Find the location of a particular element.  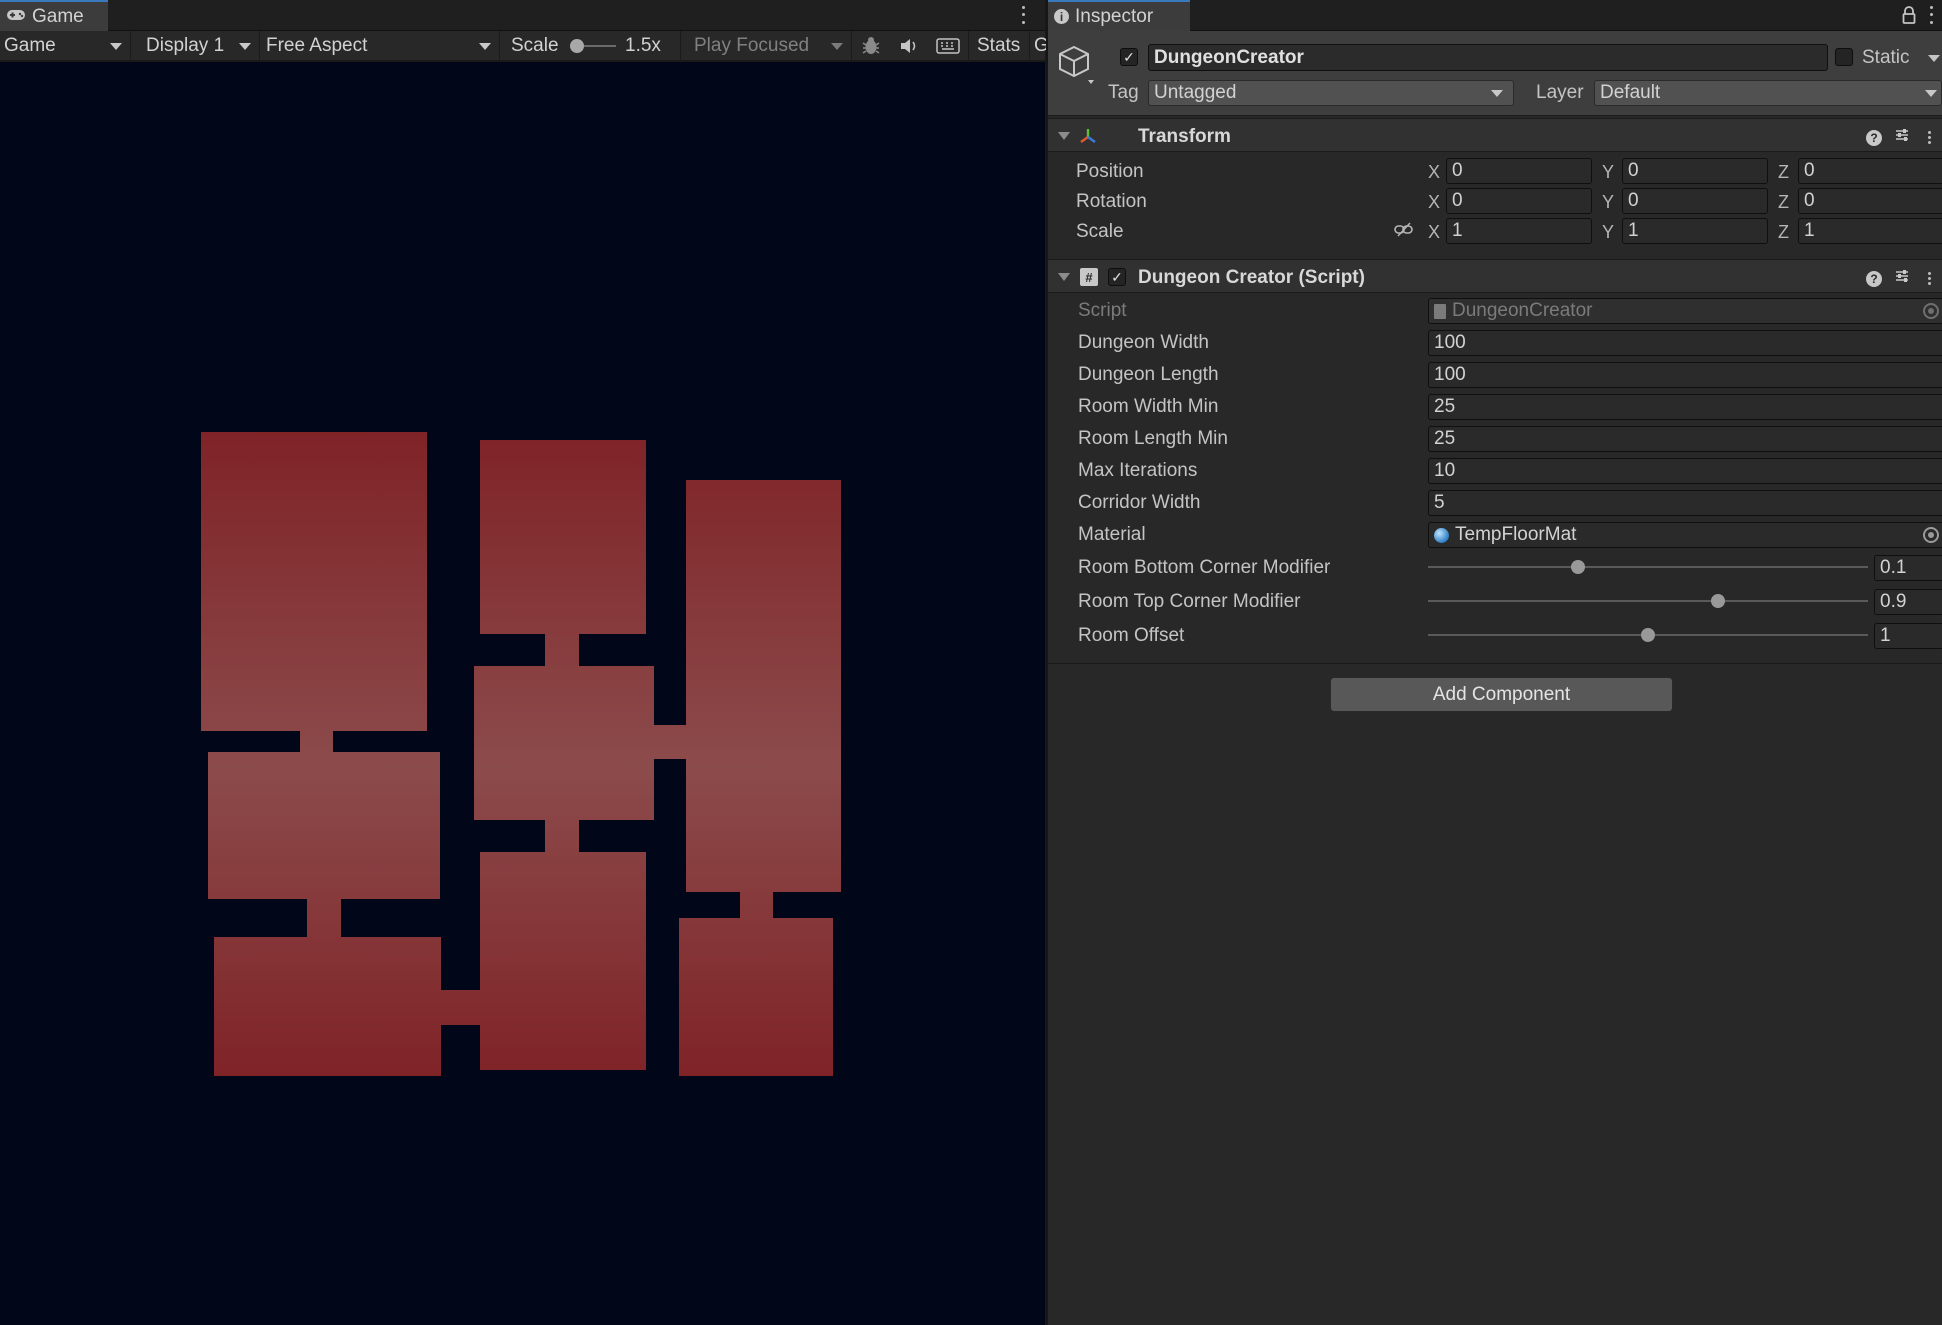

dungeon-creator-title: Dungeon Creator (Script) is located at coordinates (1251, 277).